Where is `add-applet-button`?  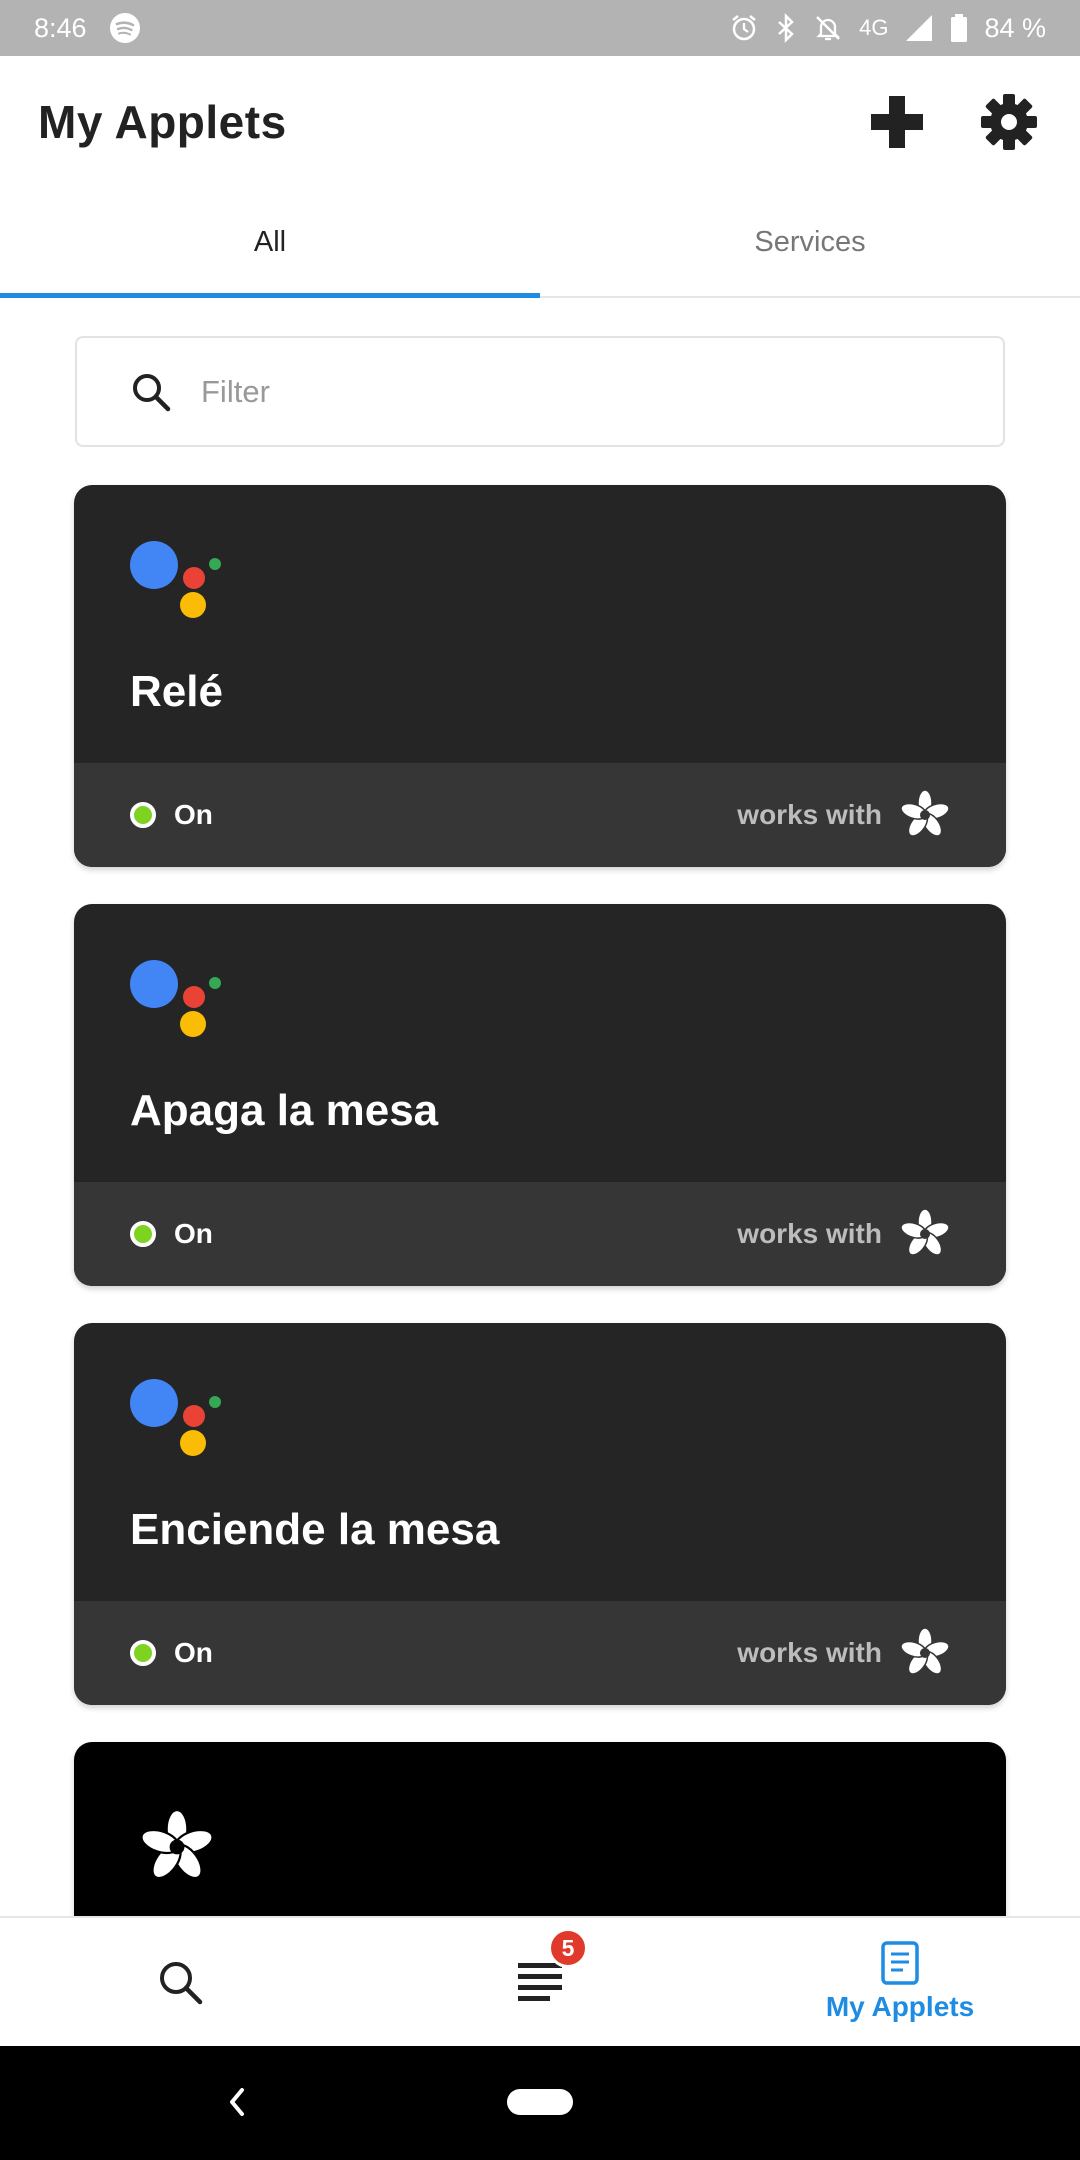 add-applet-button is located at coordinates (897, 122).